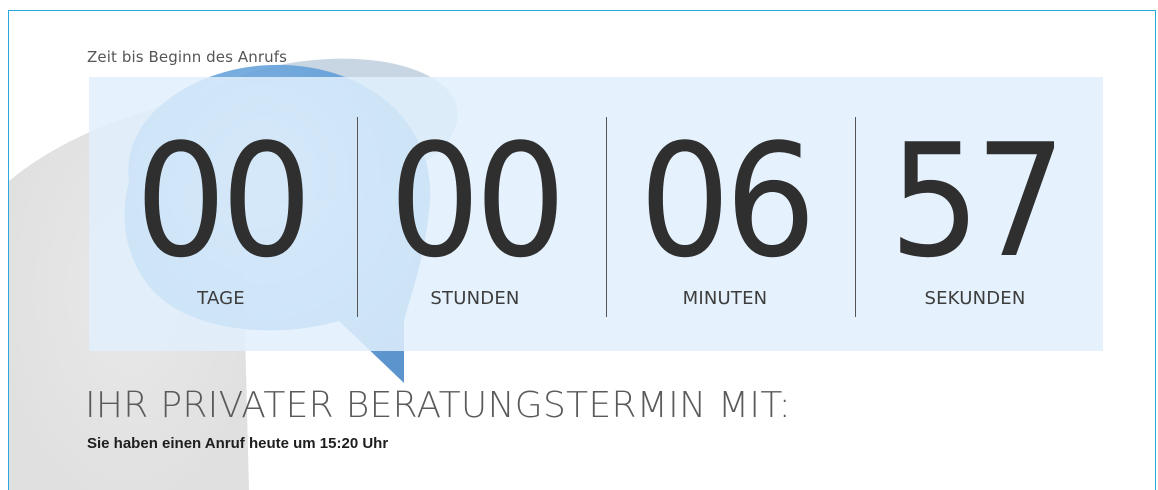 The height and width of the screenshot is (490, 1158). I want to click on hours-value: 00, so click(477, 201).